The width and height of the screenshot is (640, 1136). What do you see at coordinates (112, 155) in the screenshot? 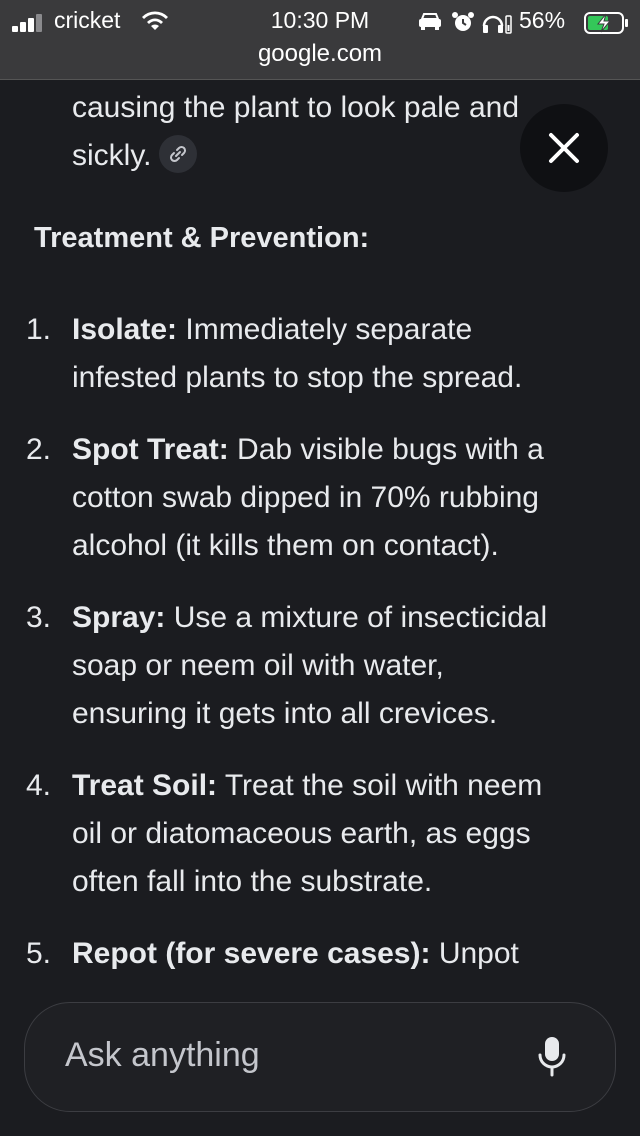
I see `intro-text: sickly.` at bounding box center [112, 155].